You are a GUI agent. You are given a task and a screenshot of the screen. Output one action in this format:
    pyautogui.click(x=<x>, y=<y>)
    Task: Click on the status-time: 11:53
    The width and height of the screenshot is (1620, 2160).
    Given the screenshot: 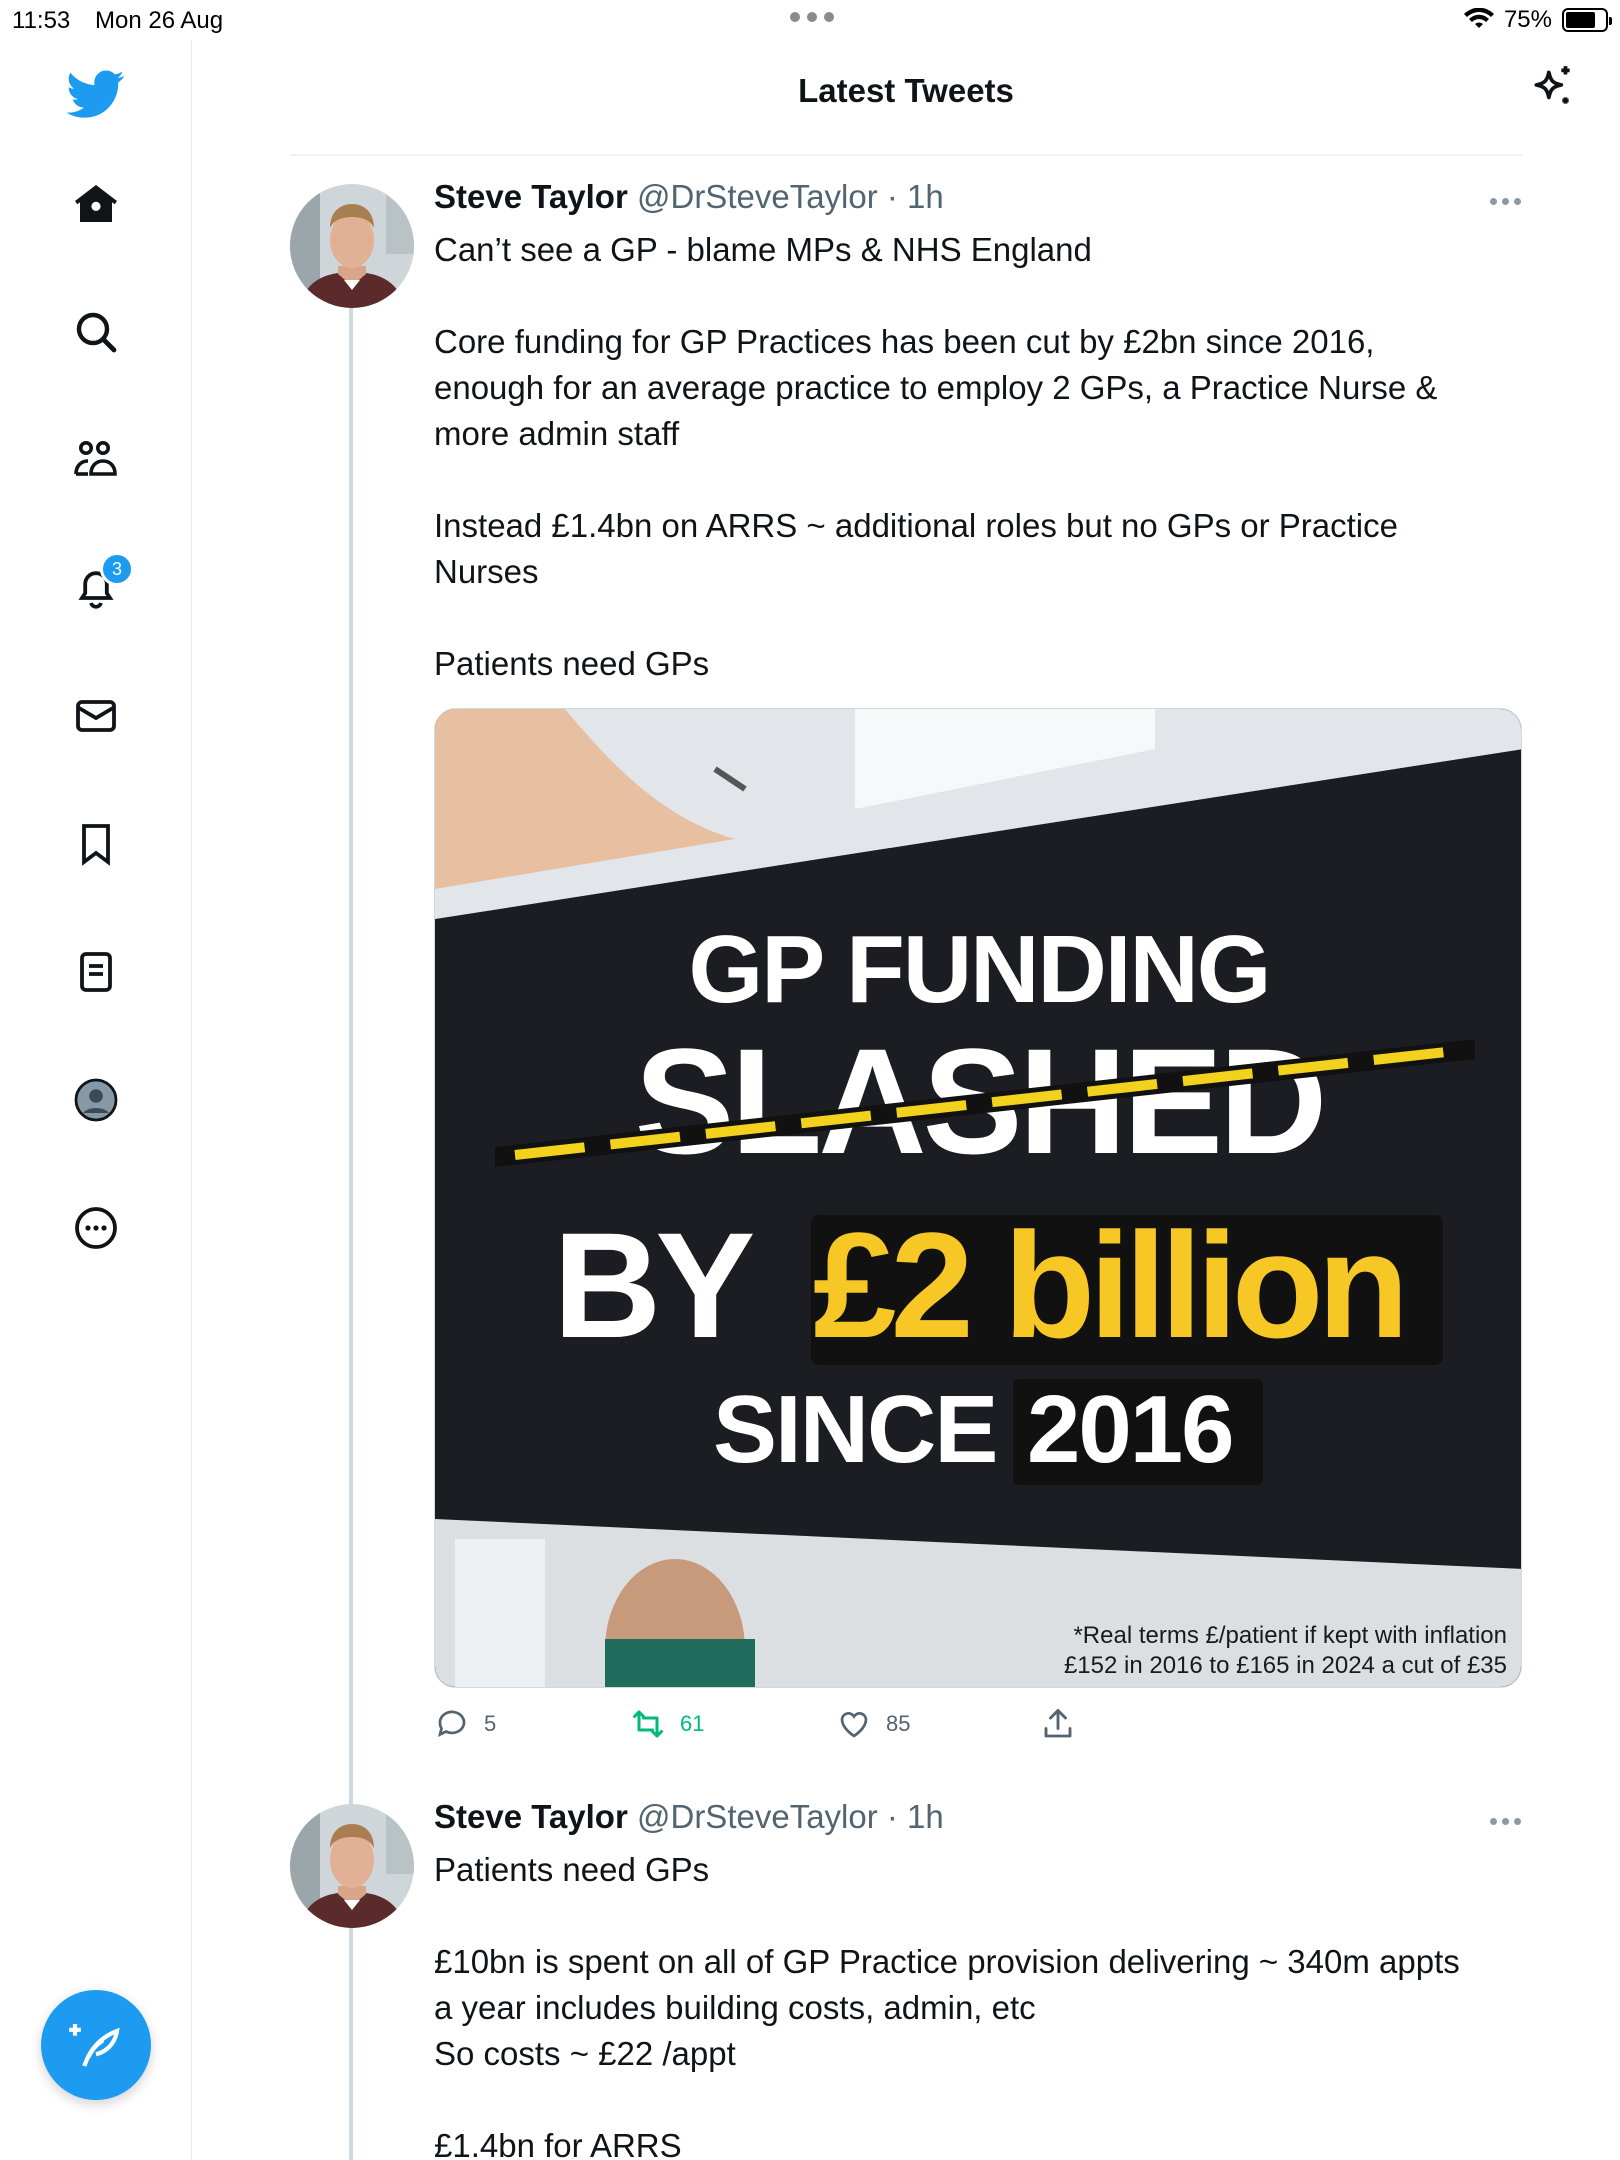 What is the action you would take?
    pyautogui.click(x=41, y=20)
    